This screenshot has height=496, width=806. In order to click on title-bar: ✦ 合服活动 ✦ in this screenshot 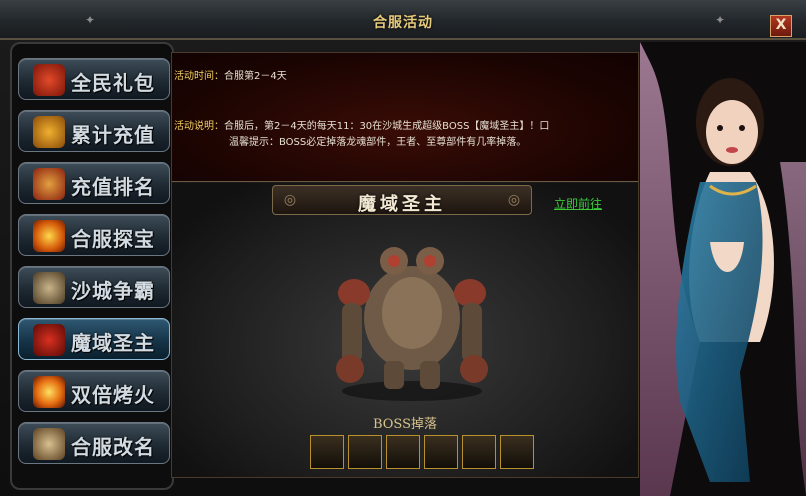, I will do `click(403, 20)`.